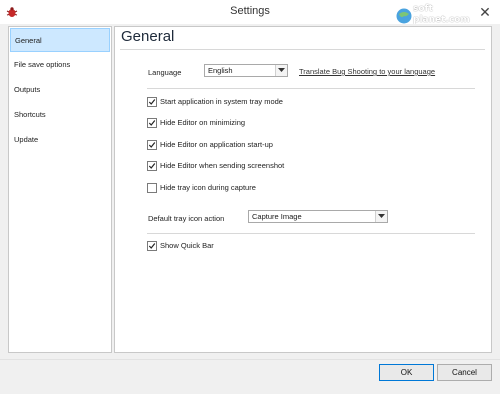 The height and width of the screenshot is (394, 500). Describe the element at coordinates (152, 188) in the screenshot. I see `hide-tray-icon-checkbox` at that location.